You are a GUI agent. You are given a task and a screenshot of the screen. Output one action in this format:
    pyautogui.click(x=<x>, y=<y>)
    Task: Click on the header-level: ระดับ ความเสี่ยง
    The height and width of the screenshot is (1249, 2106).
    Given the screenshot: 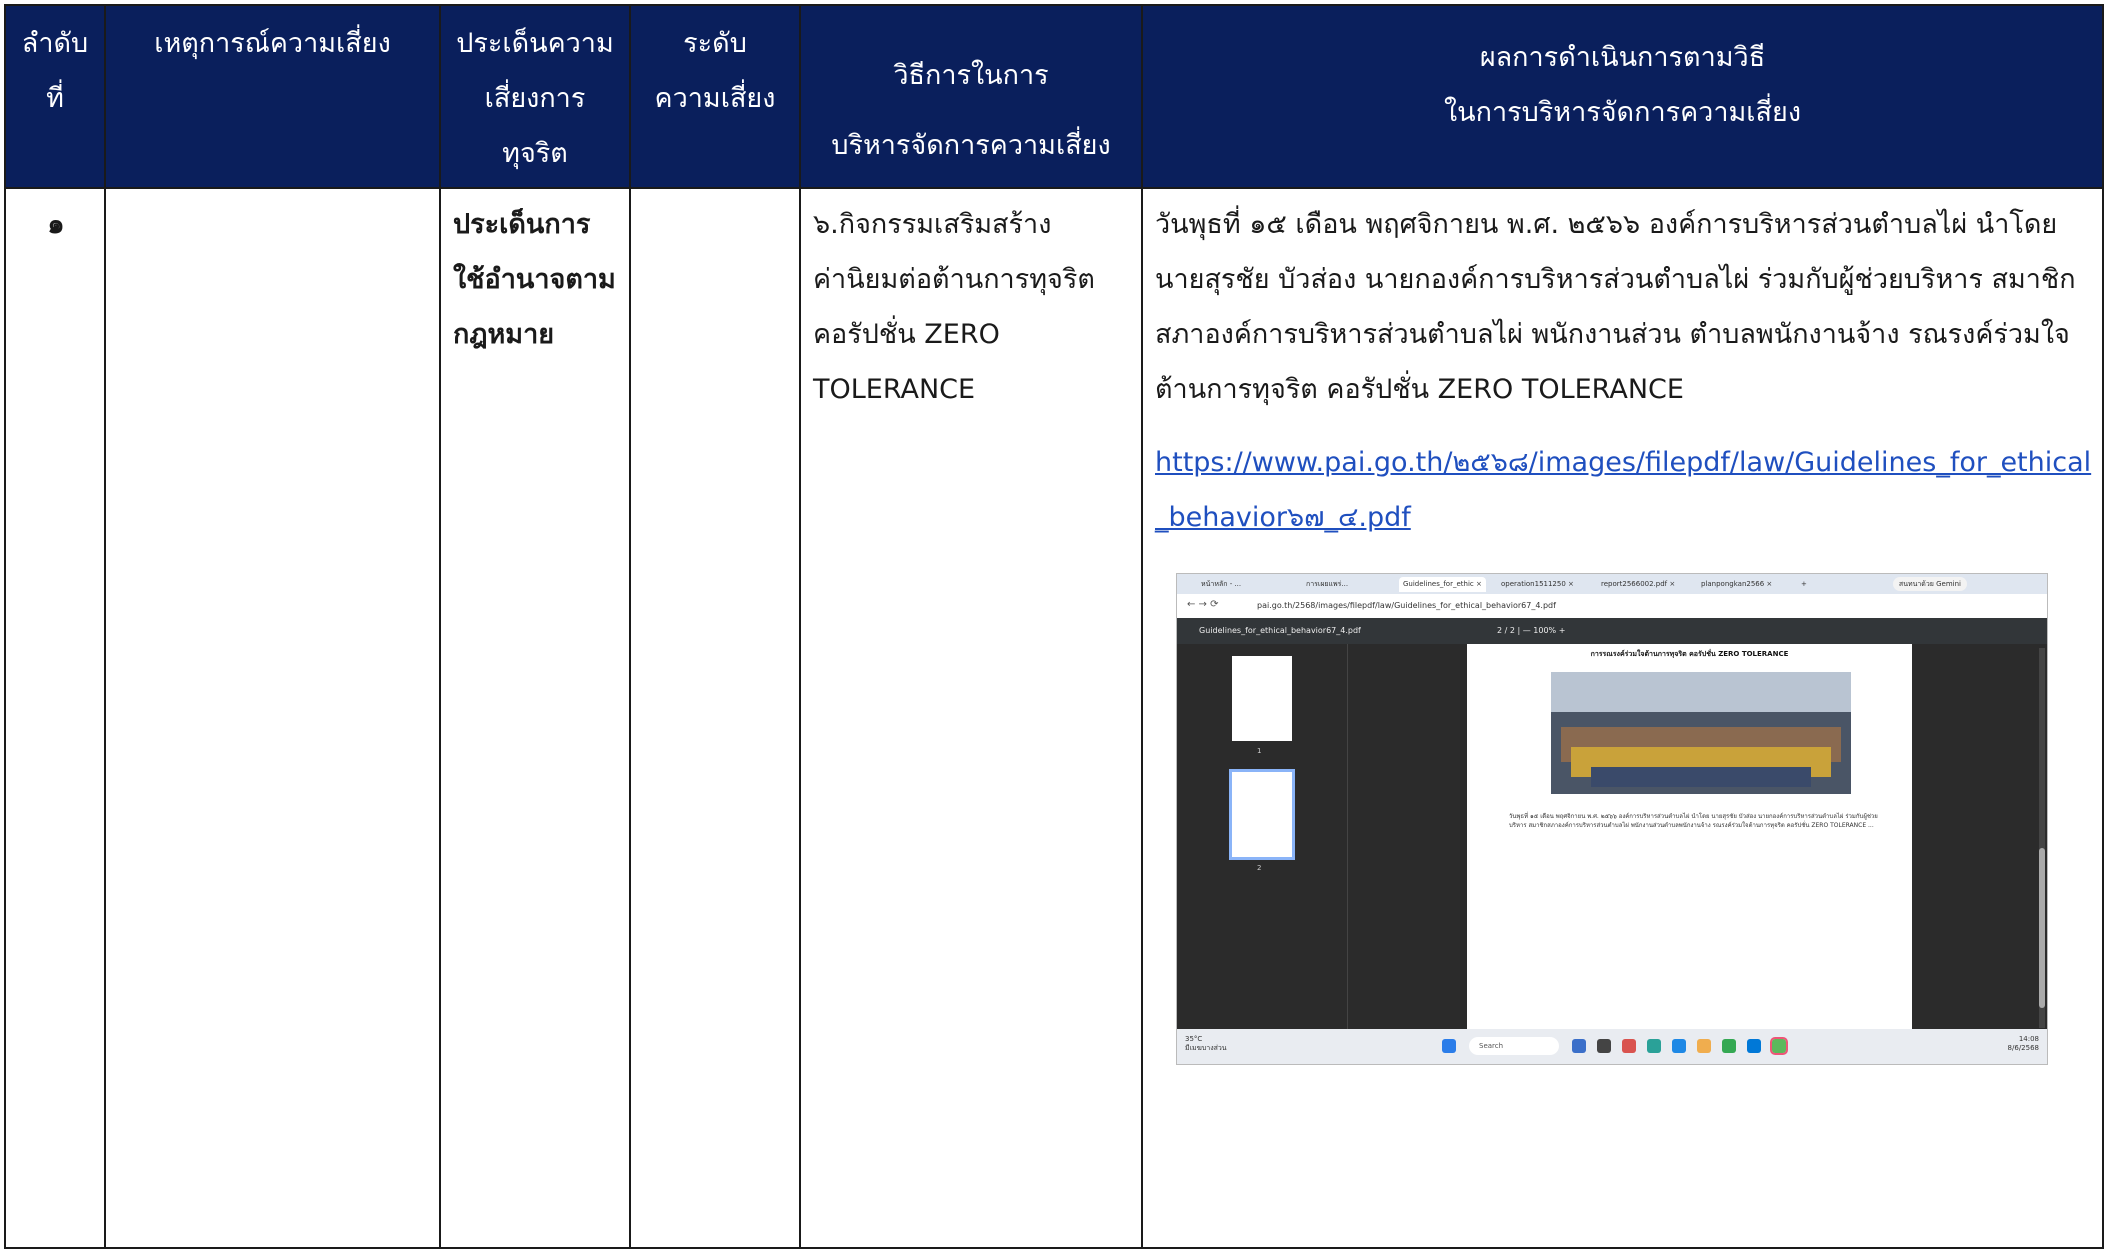 What is the action you would take?
    pyautogui.click(x=715, y=96)
    